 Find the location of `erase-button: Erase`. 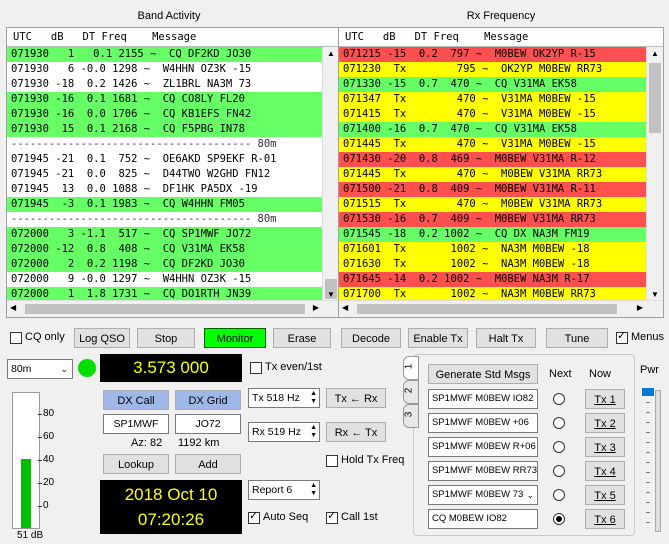

erase-button: Erase is located at coordinates (302, 338).